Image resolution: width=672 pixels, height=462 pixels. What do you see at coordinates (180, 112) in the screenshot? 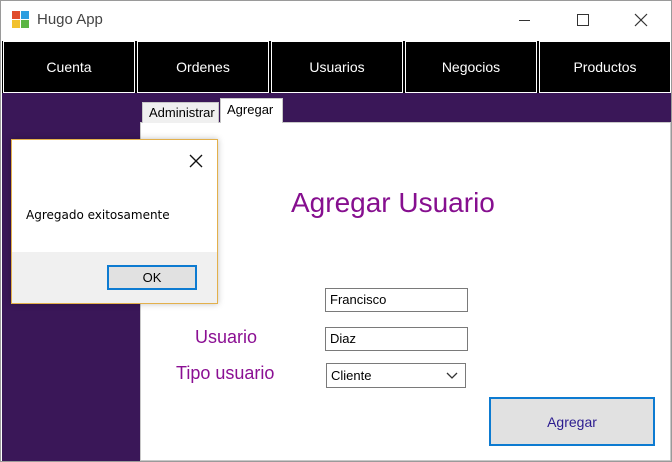
I see `tab-administrar: Administrar` at bounding box center [180, 112].